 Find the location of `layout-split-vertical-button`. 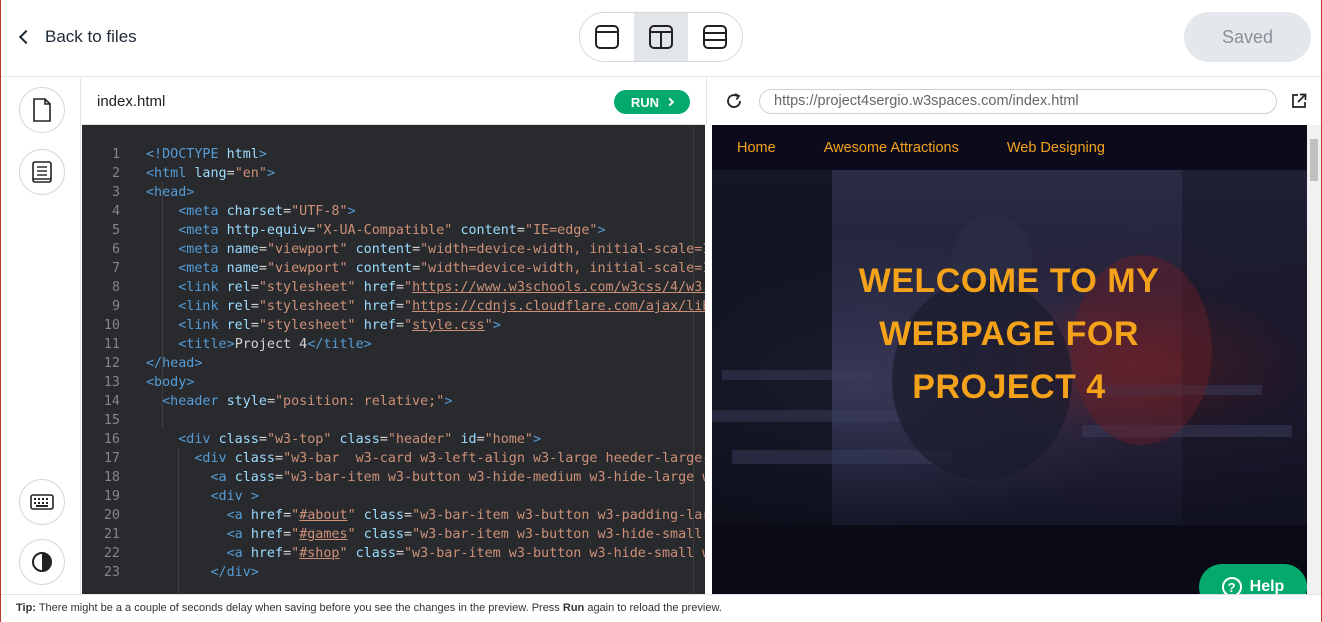

layout-split-vertical-button is located at coordinates (661, 37).